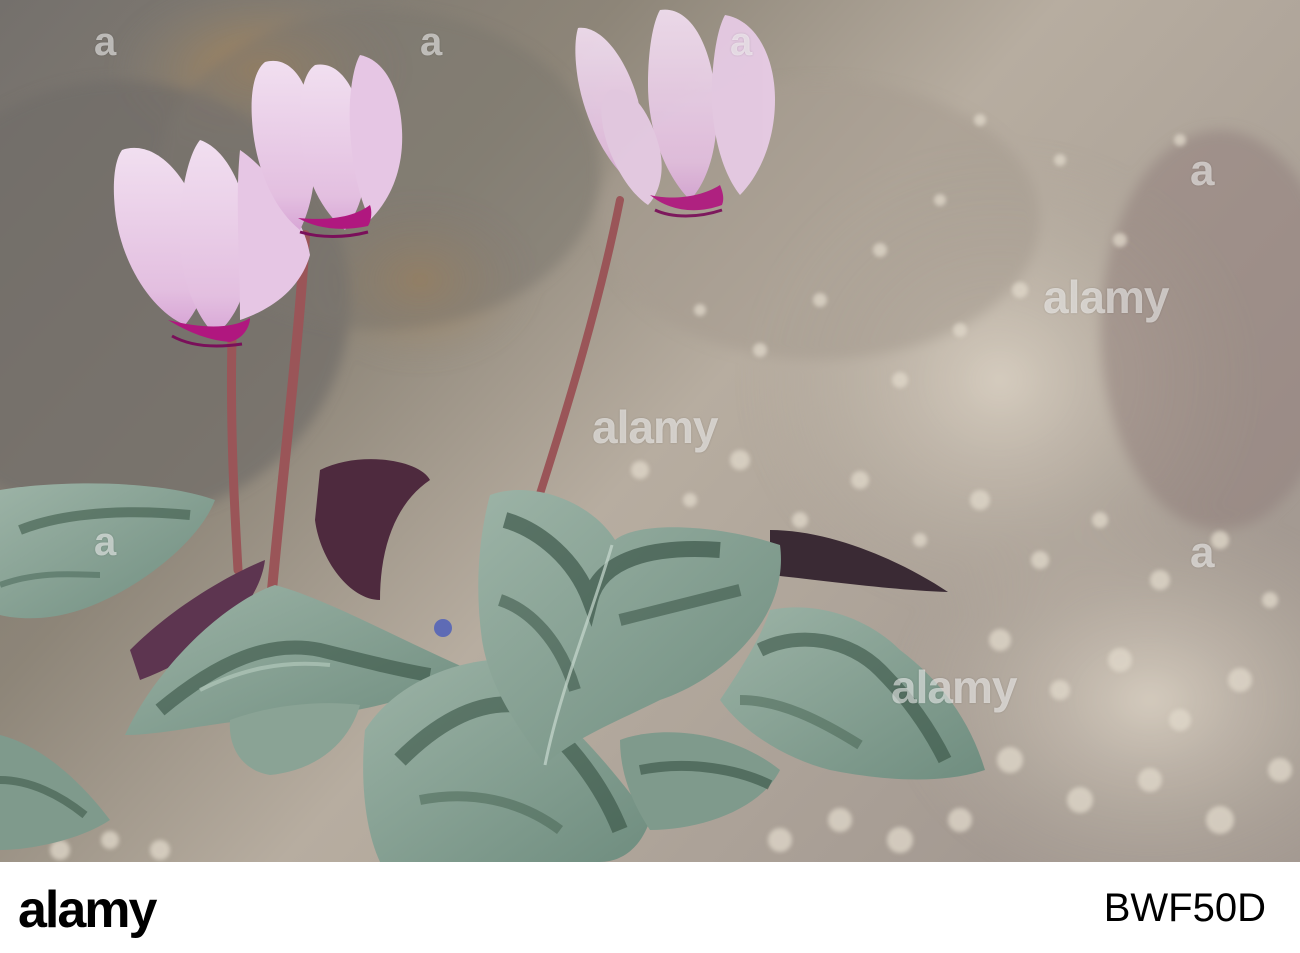  I want to click on stock-footer-bar: alamy BWF50D, so click(650, 907).